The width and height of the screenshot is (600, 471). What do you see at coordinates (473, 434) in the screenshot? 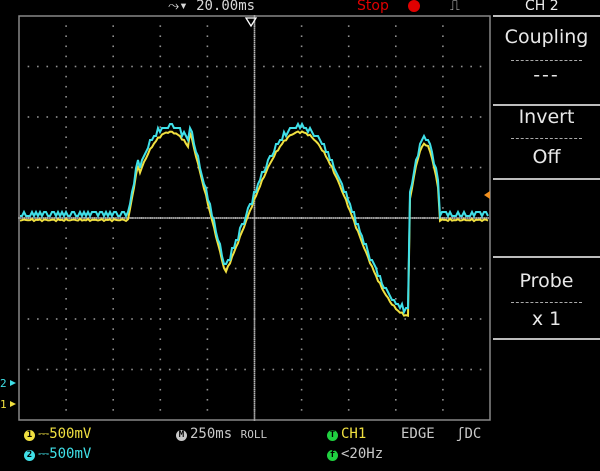
I see `trigger-coupling-value: DC` at bounding box center [473, 434].